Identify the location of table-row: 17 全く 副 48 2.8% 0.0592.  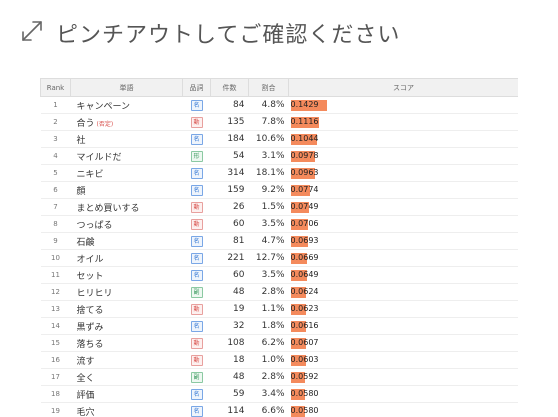
(279, 377).